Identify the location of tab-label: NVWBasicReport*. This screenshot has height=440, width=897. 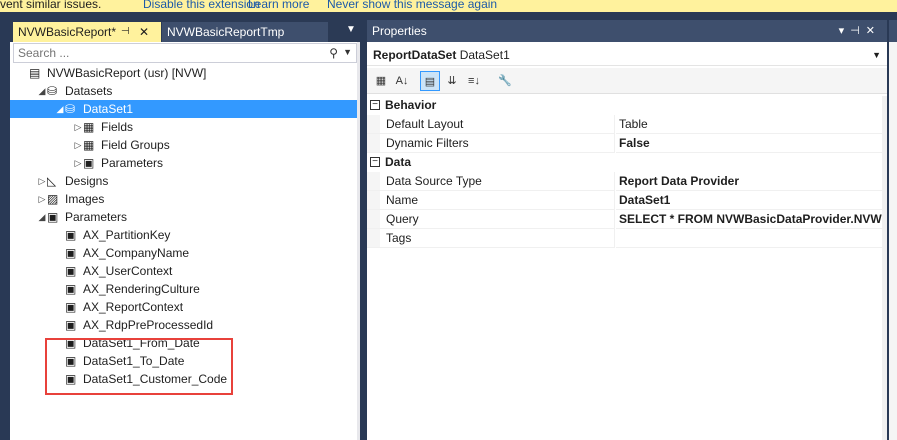
(67, 32).